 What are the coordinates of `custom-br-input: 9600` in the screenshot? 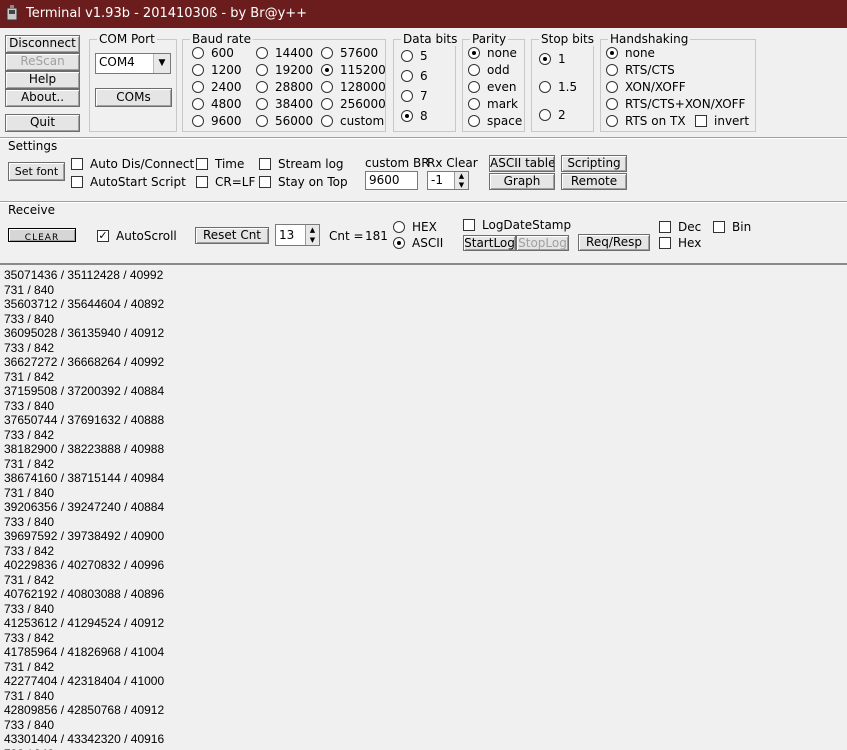 It's located at (391, 180).